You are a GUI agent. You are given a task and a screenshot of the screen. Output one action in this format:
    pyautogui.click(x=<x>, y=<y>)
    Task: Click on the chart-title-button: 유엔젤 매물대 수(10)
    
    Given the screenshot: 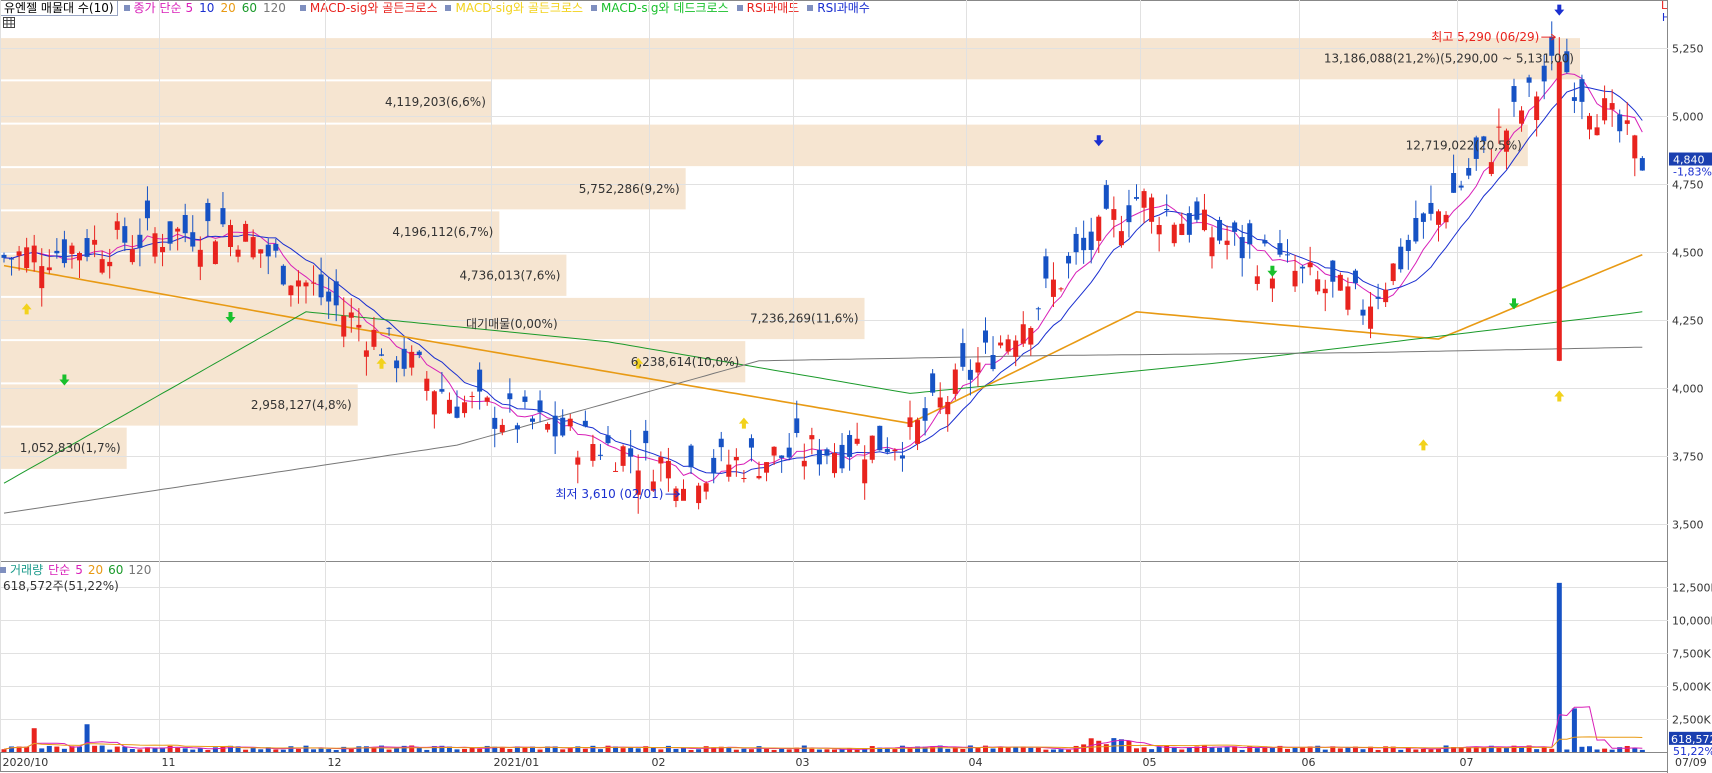 What is the action you would take?
    pyautogui.click(x=59, y=8)
    